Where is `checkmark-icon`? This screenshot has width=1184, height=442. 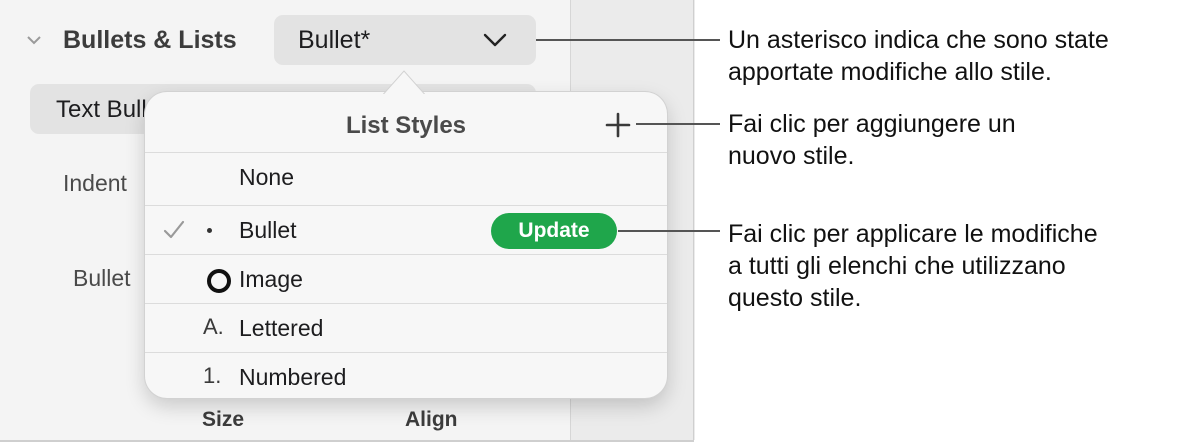 checkmark-icon is located at coordinates (174, 229).